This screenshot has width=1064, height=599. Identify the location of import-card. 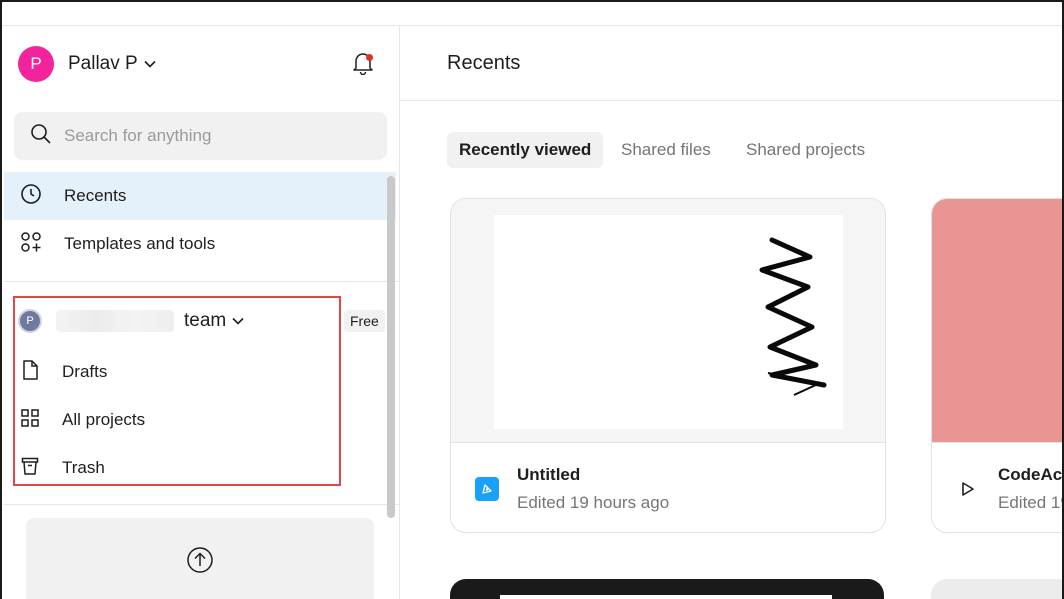
(200, 558).